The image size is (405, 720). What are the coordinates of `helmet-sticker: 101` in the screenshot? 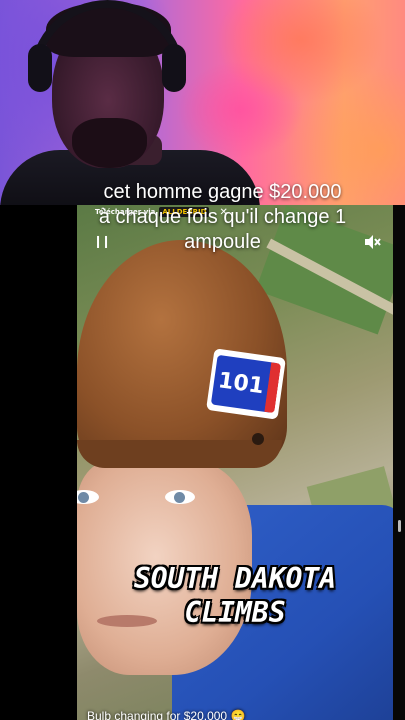 It's located at (246, 384).